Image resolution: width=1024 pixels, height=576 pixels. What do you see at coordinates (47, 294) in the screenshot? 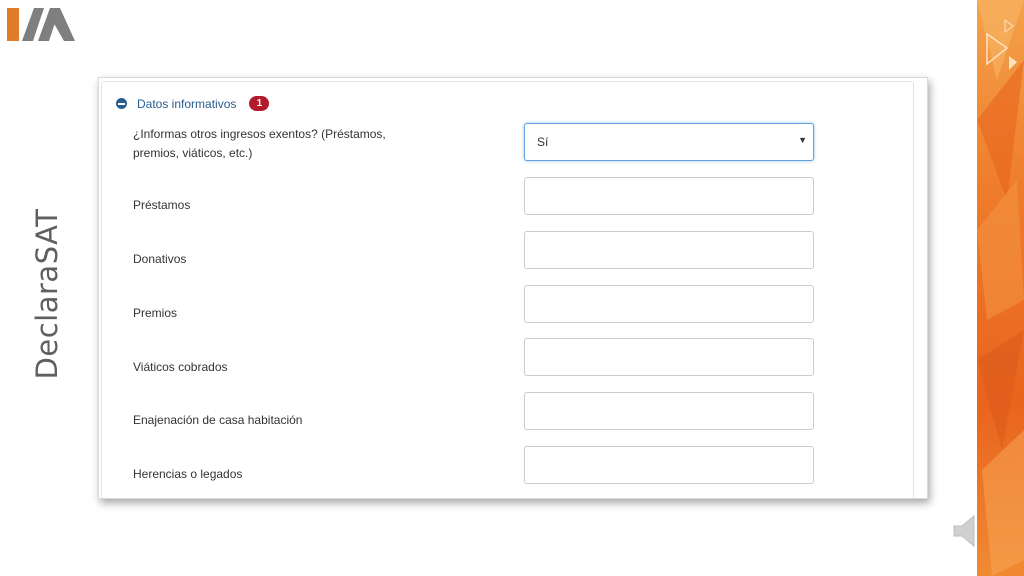
I see `side-title: DeclaraSAT` at bounding box center [47, 294].